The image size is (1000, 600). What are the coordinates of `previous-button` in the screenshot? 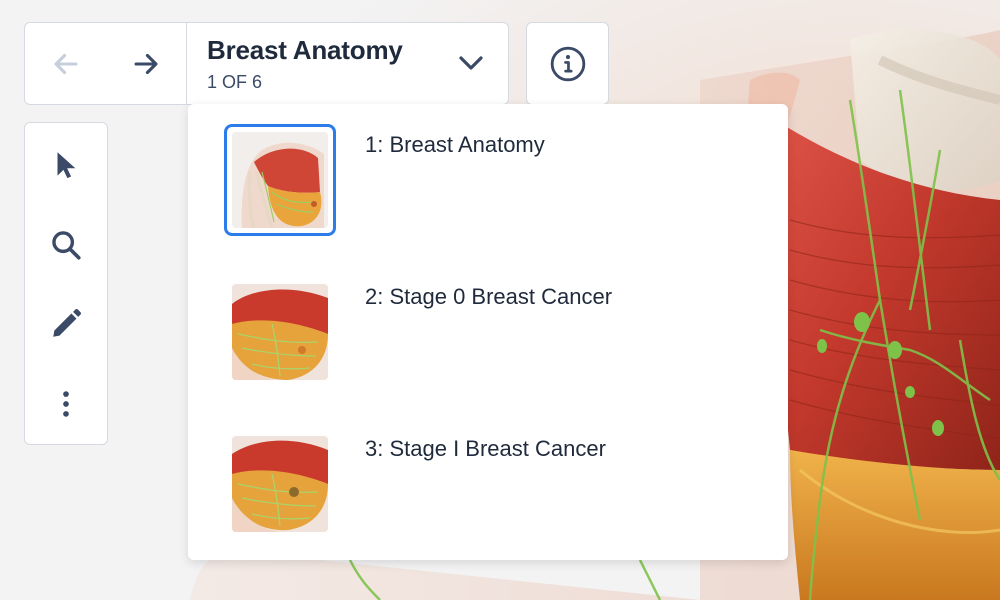 It's located at (65, 63).